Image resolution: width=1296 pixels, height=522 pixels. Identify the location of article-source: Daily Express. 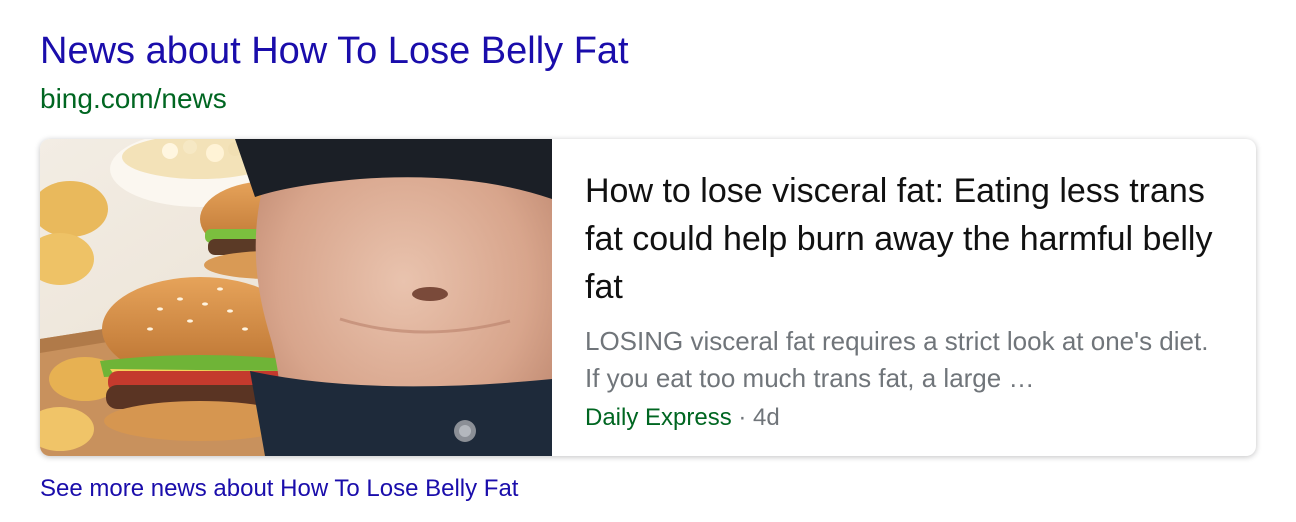
(658, 417).